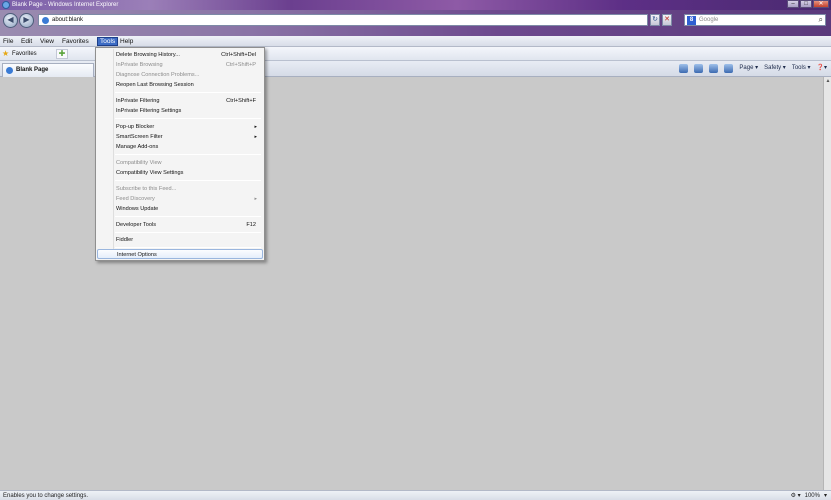 The width and height of the screenshot is (831, 500). What do you see at coordinates (135, 127) in the screenshot?
I see `menu-item-label: Pop-up Blocker` at bounding box center [135, 127].